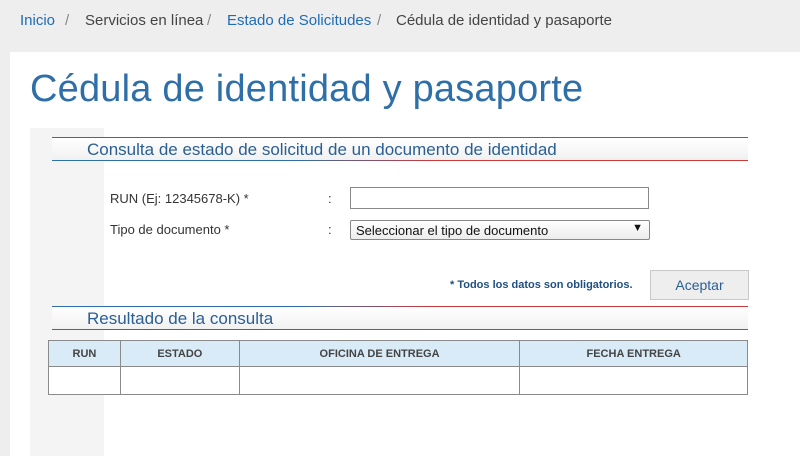 The height and width of the screenshot is (456, 800). Describe the element at coordinates (67, 292) in the screenshot. I see `form-side-strip` at that location.